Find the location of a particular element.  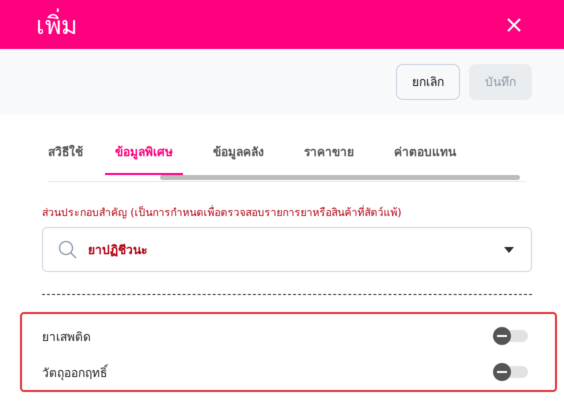

cancel-button: ยกเลิก is located at coordinates (428, 82).